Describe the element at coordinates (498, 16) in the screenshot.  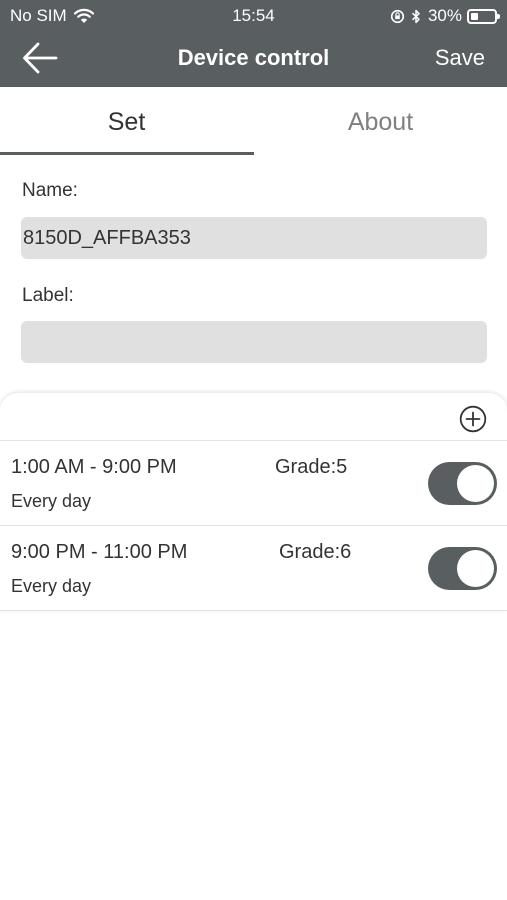
I see `battery-cap` at that location.